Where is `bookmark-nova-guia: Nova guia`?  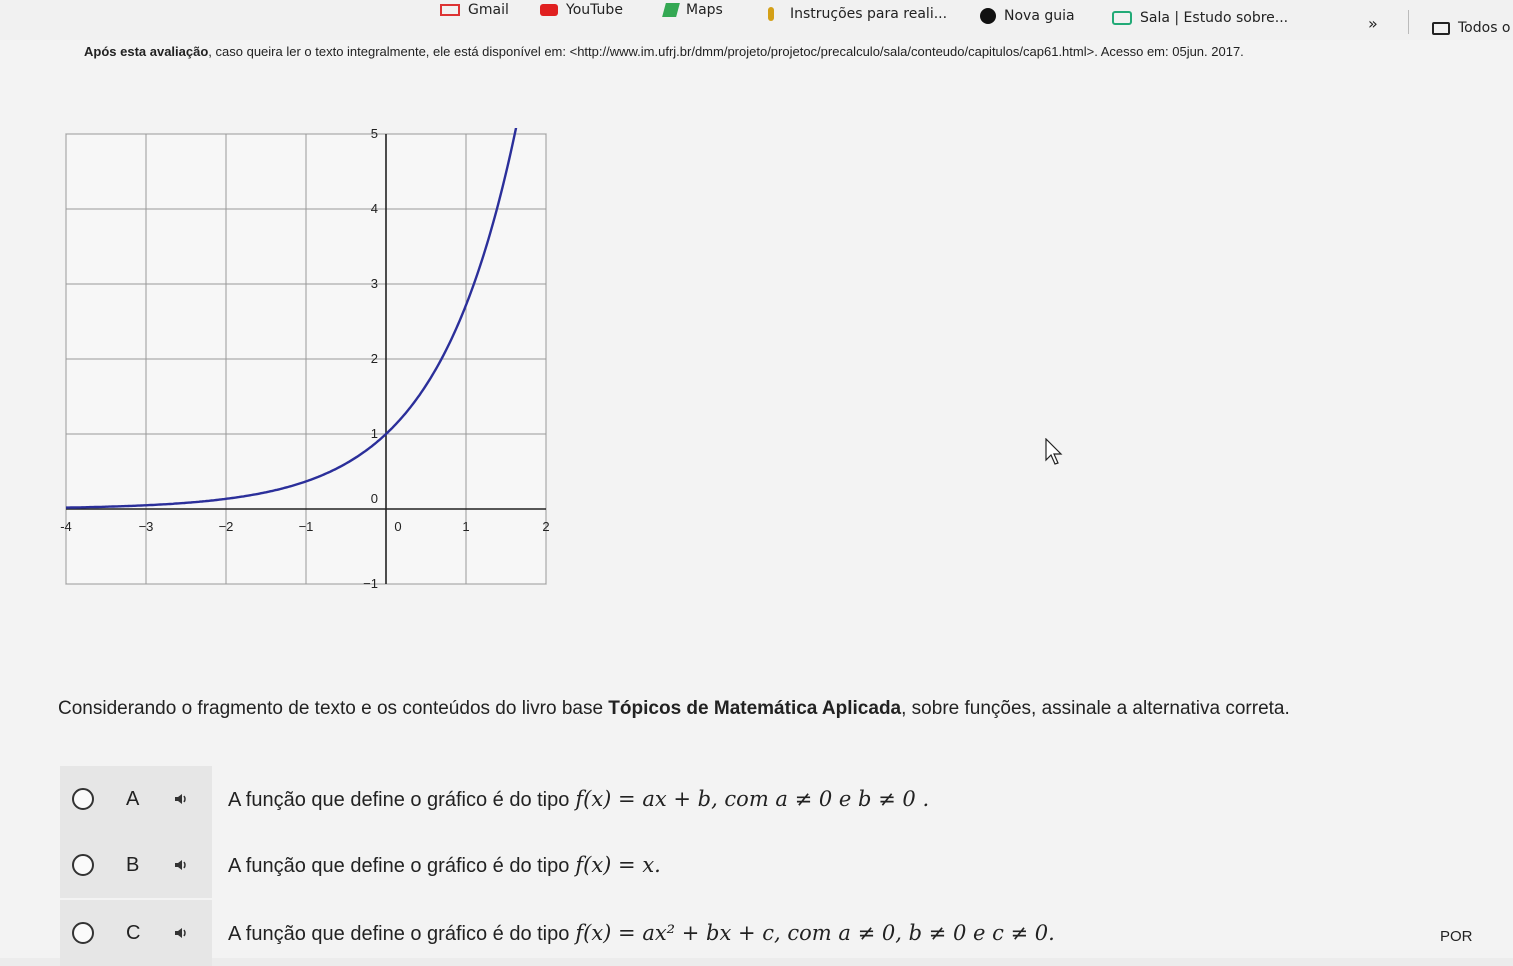 bookmark-nova-guia: Nova guia is located at coordinates (1027, 16).